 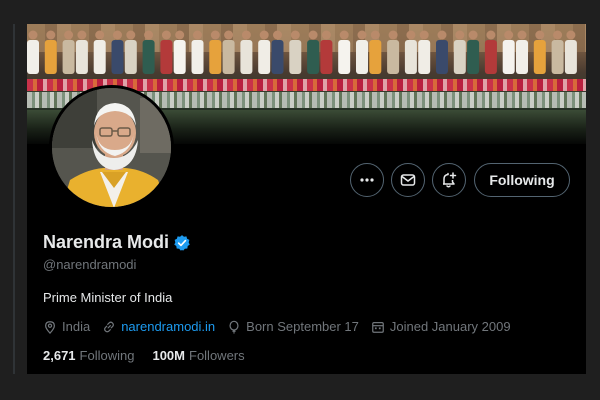 I want to click on profile-handle: @narendramodi, so click(x=90, y=264).